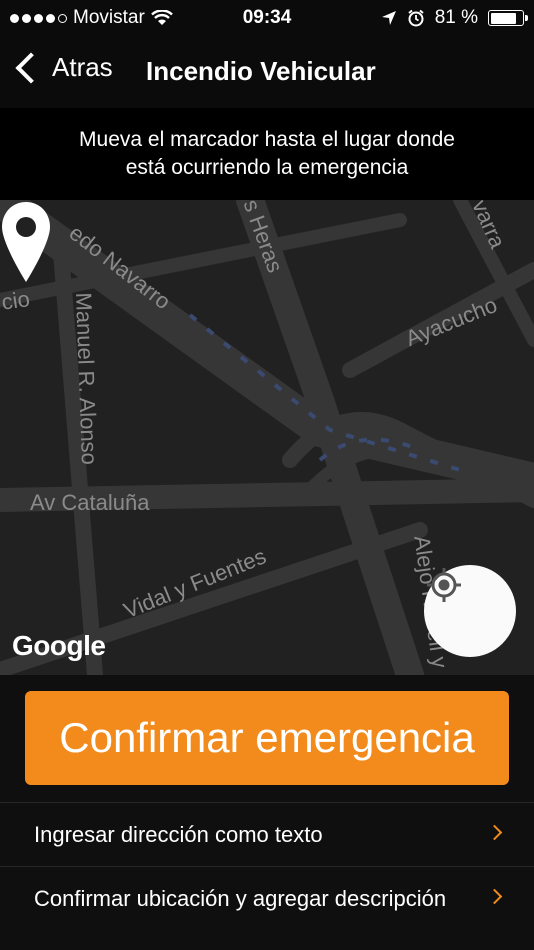 The image size is (534, 950). I want to click on alarm-icon, so click(416, 18).